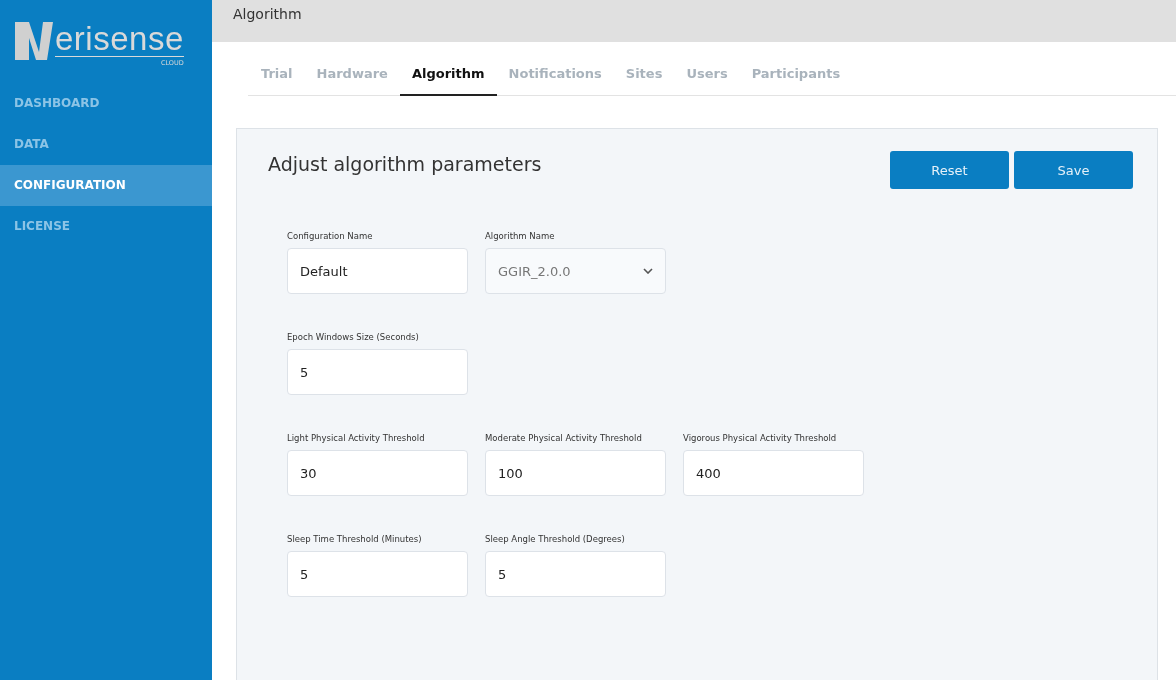 The width and height of the screenshot is (1176, 680). Describe the element at coordinates (575, 271) in the screenshot. I see `select-field: GGIR_2.0.0` at that location.